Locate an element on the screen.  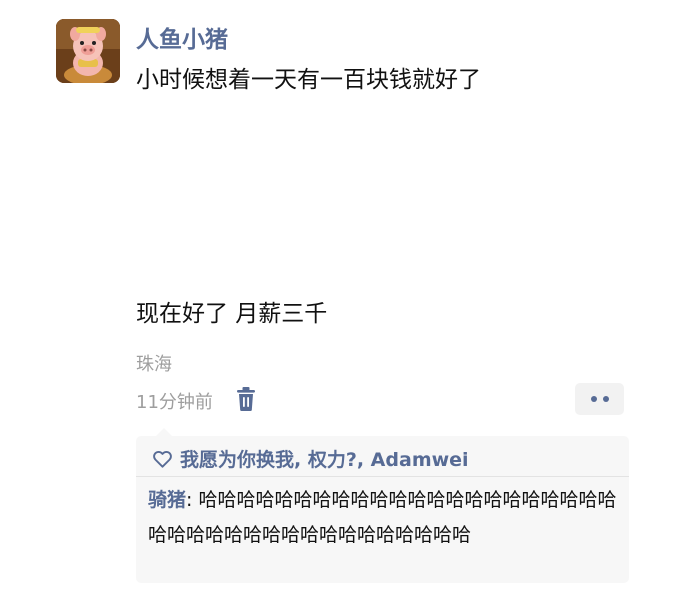
post-author-name: 人鱼小猪 is located at coordinates (182, 37).